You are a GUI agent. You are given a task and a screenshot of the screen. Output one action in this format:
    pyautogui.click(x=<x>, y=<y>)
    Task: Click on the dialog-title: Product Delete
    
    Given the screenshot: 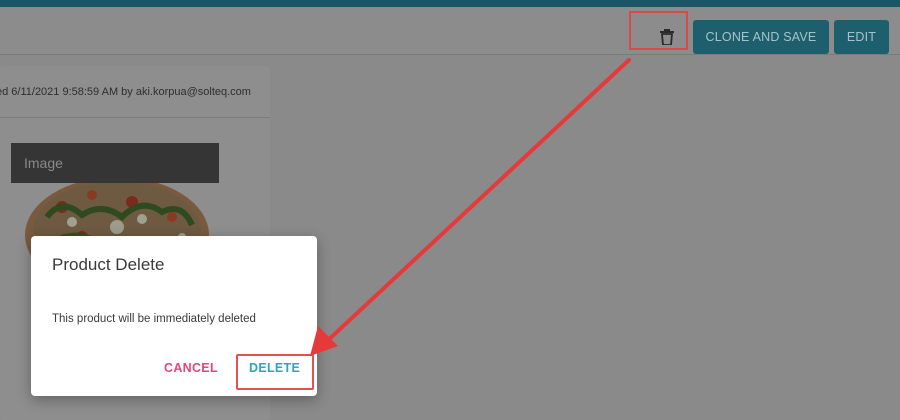 What is the action you would take?
    pyautogui.click(x=108, y=264)
    